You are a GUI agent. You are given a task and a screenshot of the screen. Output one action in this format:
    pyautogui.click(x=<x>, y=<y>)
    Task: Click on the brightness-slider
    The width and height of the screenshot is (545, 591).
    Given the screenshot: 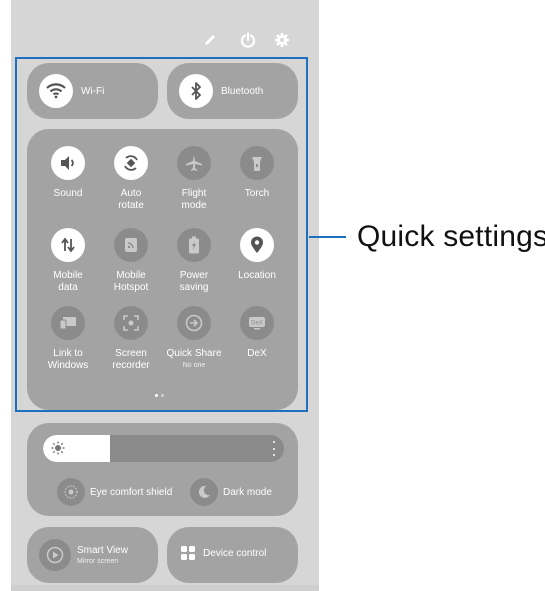 What is the action you would take?
    pyautogui.click(x=163, y=448)
    